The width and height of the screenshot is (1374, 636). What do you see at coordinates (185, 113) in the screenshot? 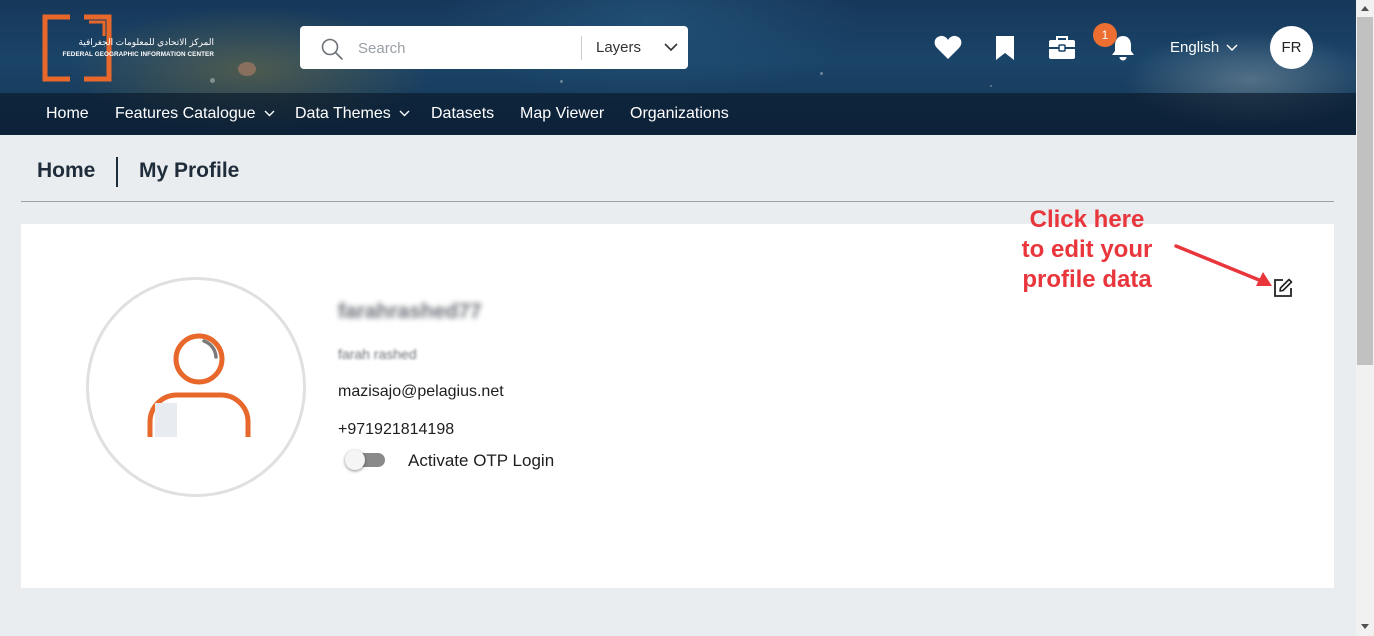
I see `nav-item-label: Features Catalogue` at bounding box center [185, 113].